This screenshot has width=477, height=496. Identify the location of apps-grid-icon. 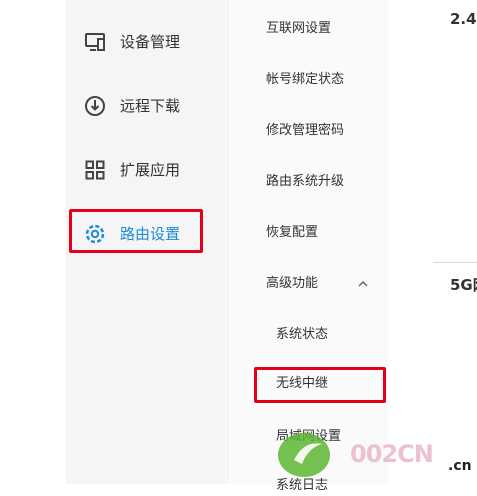
(95, 170).